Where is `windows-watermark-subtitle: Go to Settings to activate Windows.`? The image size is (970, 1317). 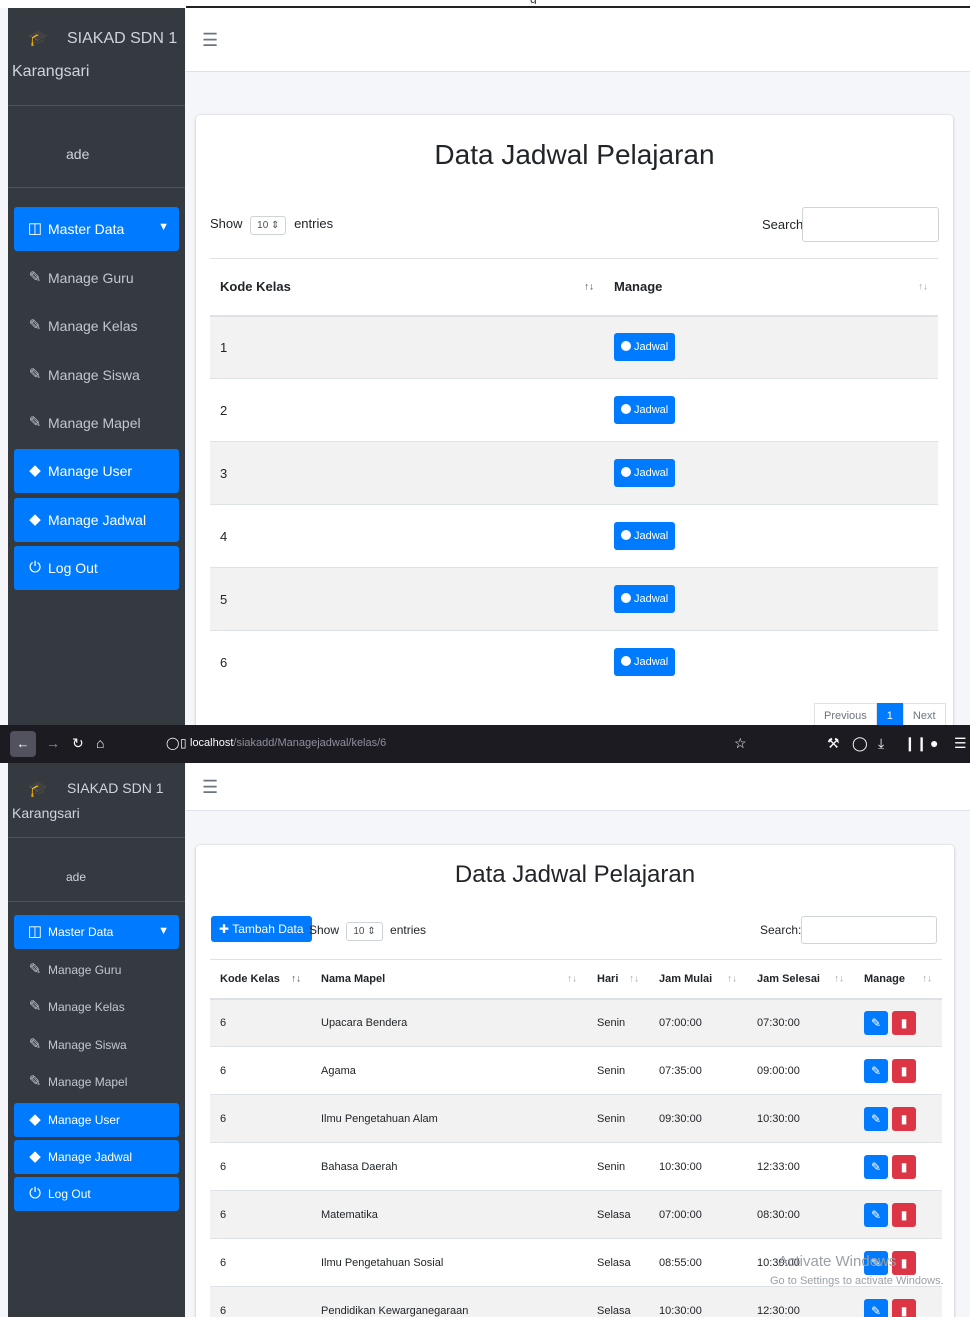 windows-watermark-subtitle: Go to Settings to activate Windows. is located at coordinates (857, 1281).